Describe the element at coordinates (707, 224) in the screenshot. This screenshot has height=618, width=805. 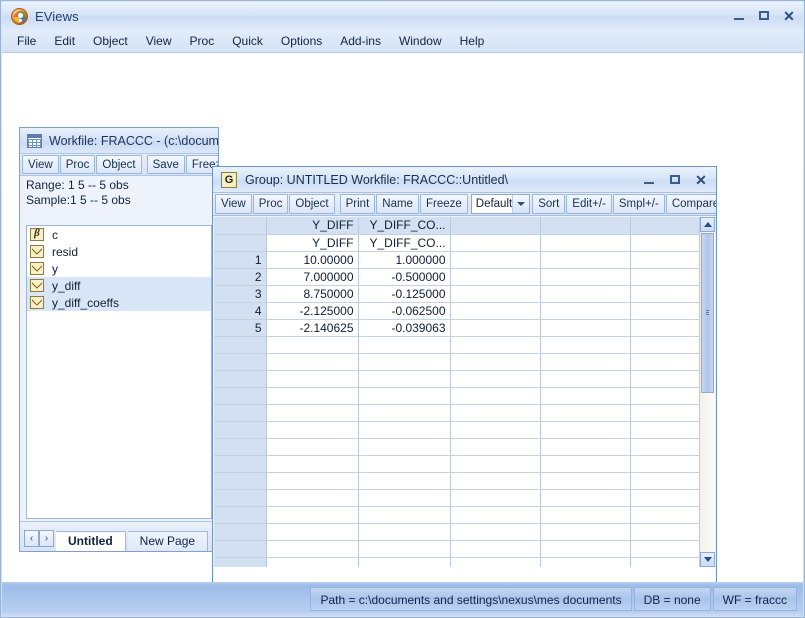
I see `scroll-up-icon` at that location.